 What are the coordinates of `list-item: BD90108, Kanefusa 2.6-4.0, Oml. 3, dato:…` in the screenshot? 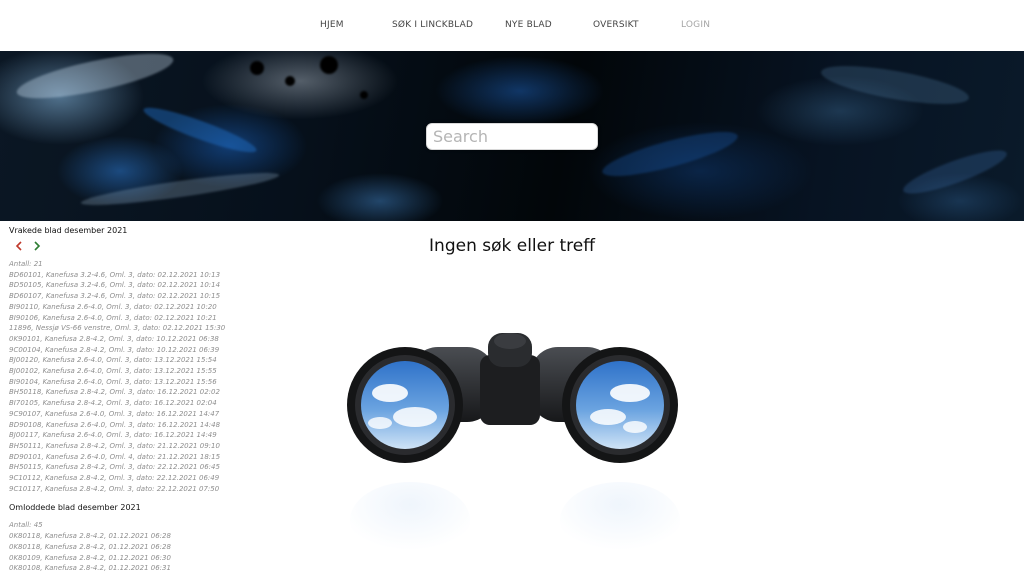 It's located at (115, 424).